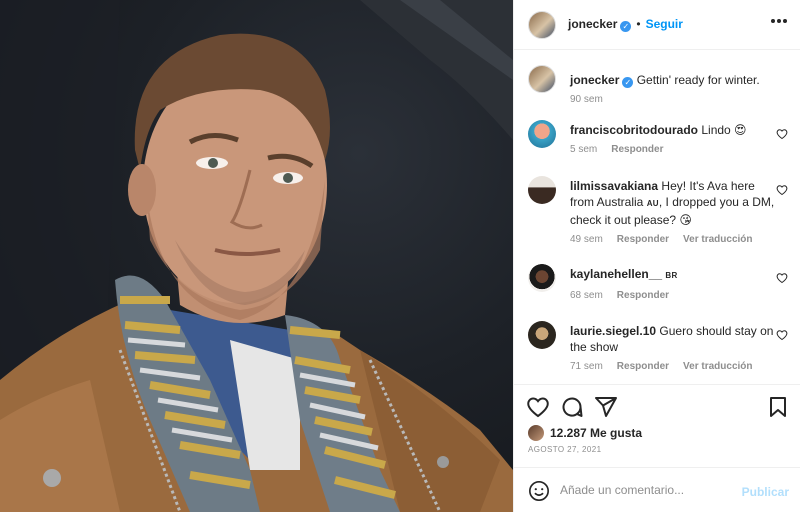 This screenshot has height=512, width=800. I want to click on likes-label: 12.287 Me gusta, so click(596, 433).